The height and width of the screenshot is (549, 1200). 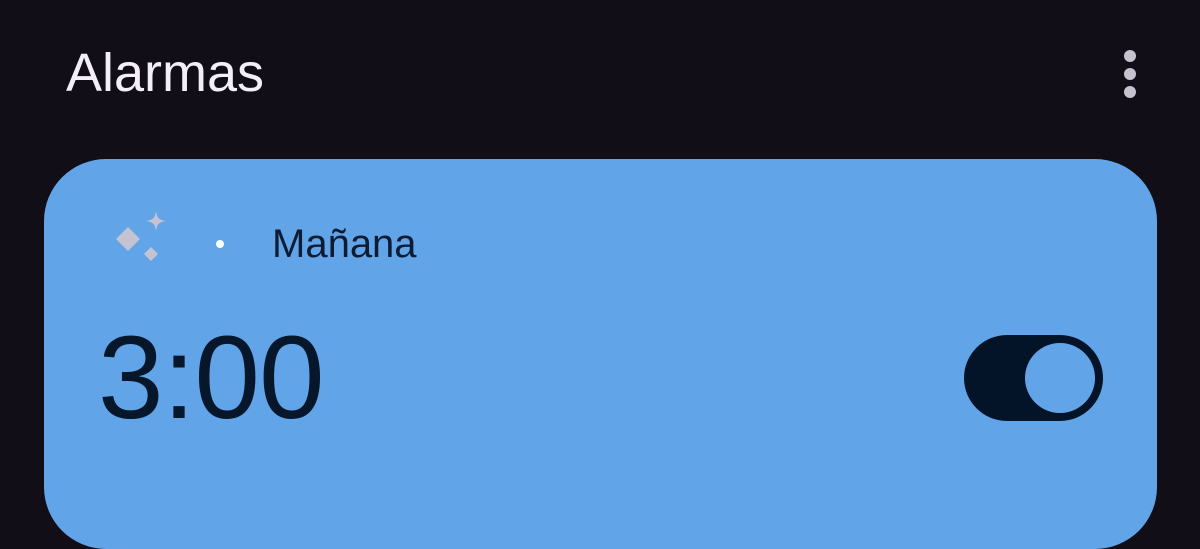 I want to click on sparkle-icon, so click(x=141, y=236).